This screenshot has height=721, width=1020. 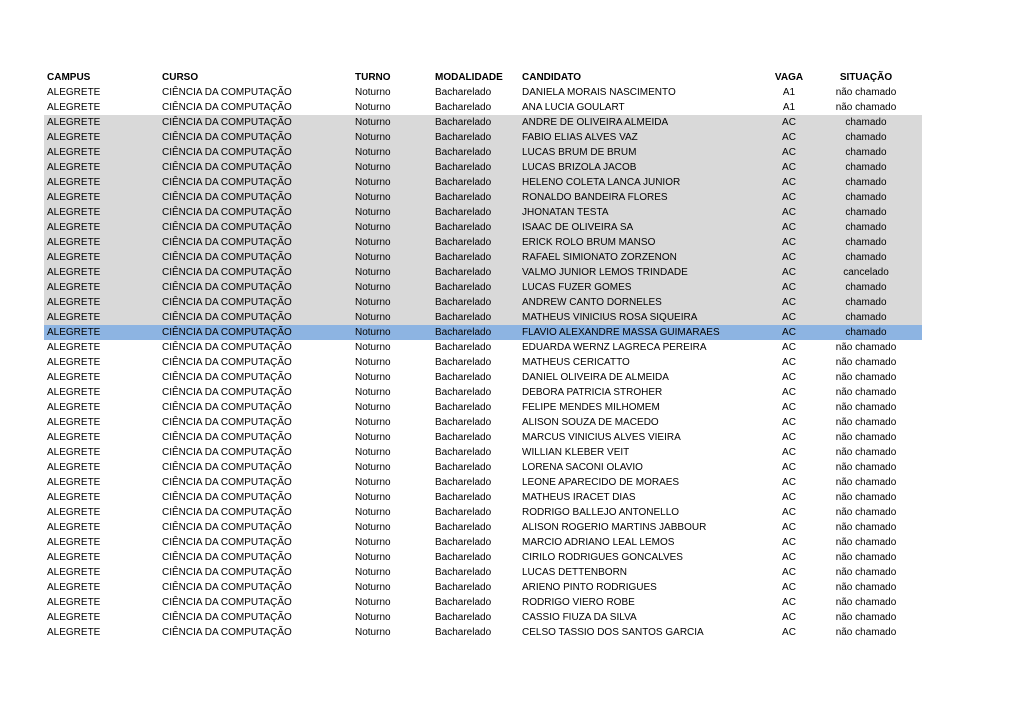 I want to click on cell-candidato: ANDRE DE OLIVEIRA ALMEIDA, so click(x=595, y=122).